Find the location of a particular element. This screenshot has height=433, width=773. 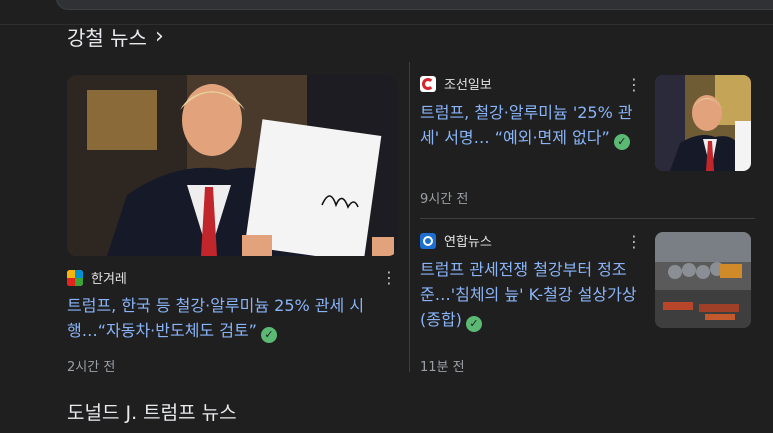

yonhap-logo-icon is located at coordinates (428, 240).